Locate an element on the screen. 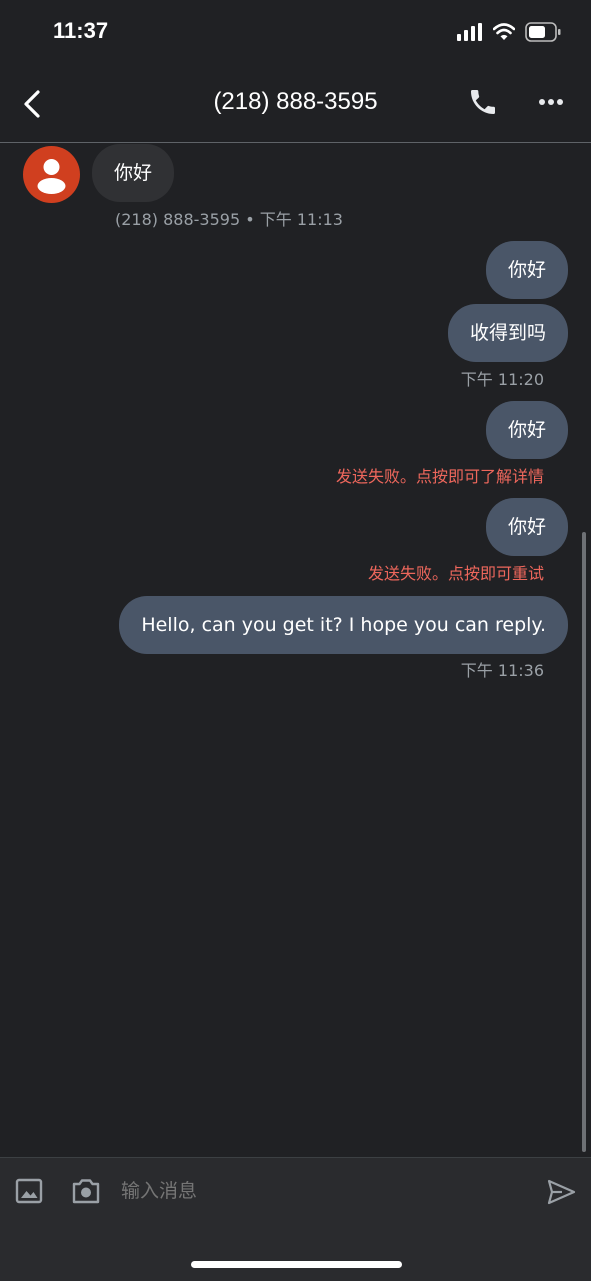  camera-icon is located at coordinates (86, 1191).